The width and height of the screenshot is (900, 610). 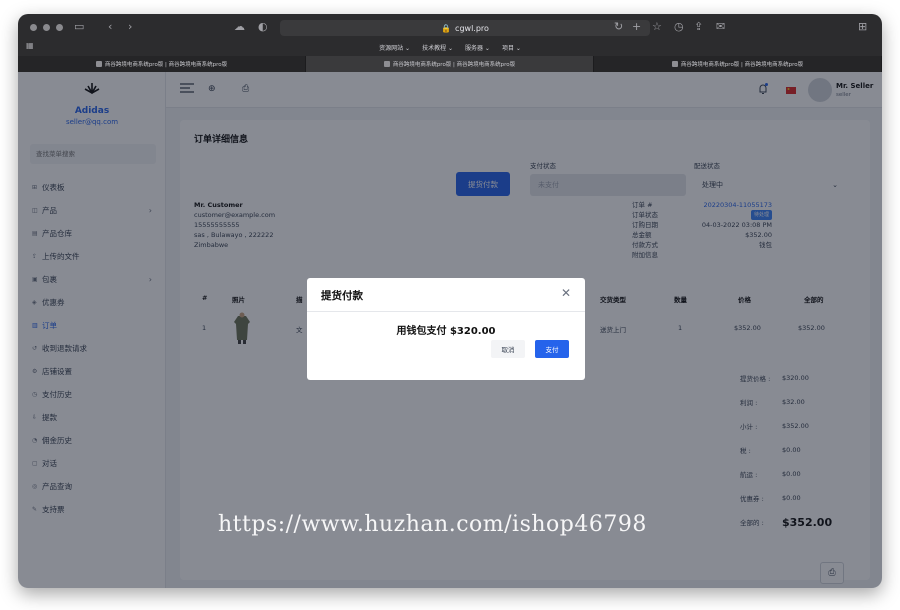 I want to click on close-icon: ✕, so click(x=566, y=293).